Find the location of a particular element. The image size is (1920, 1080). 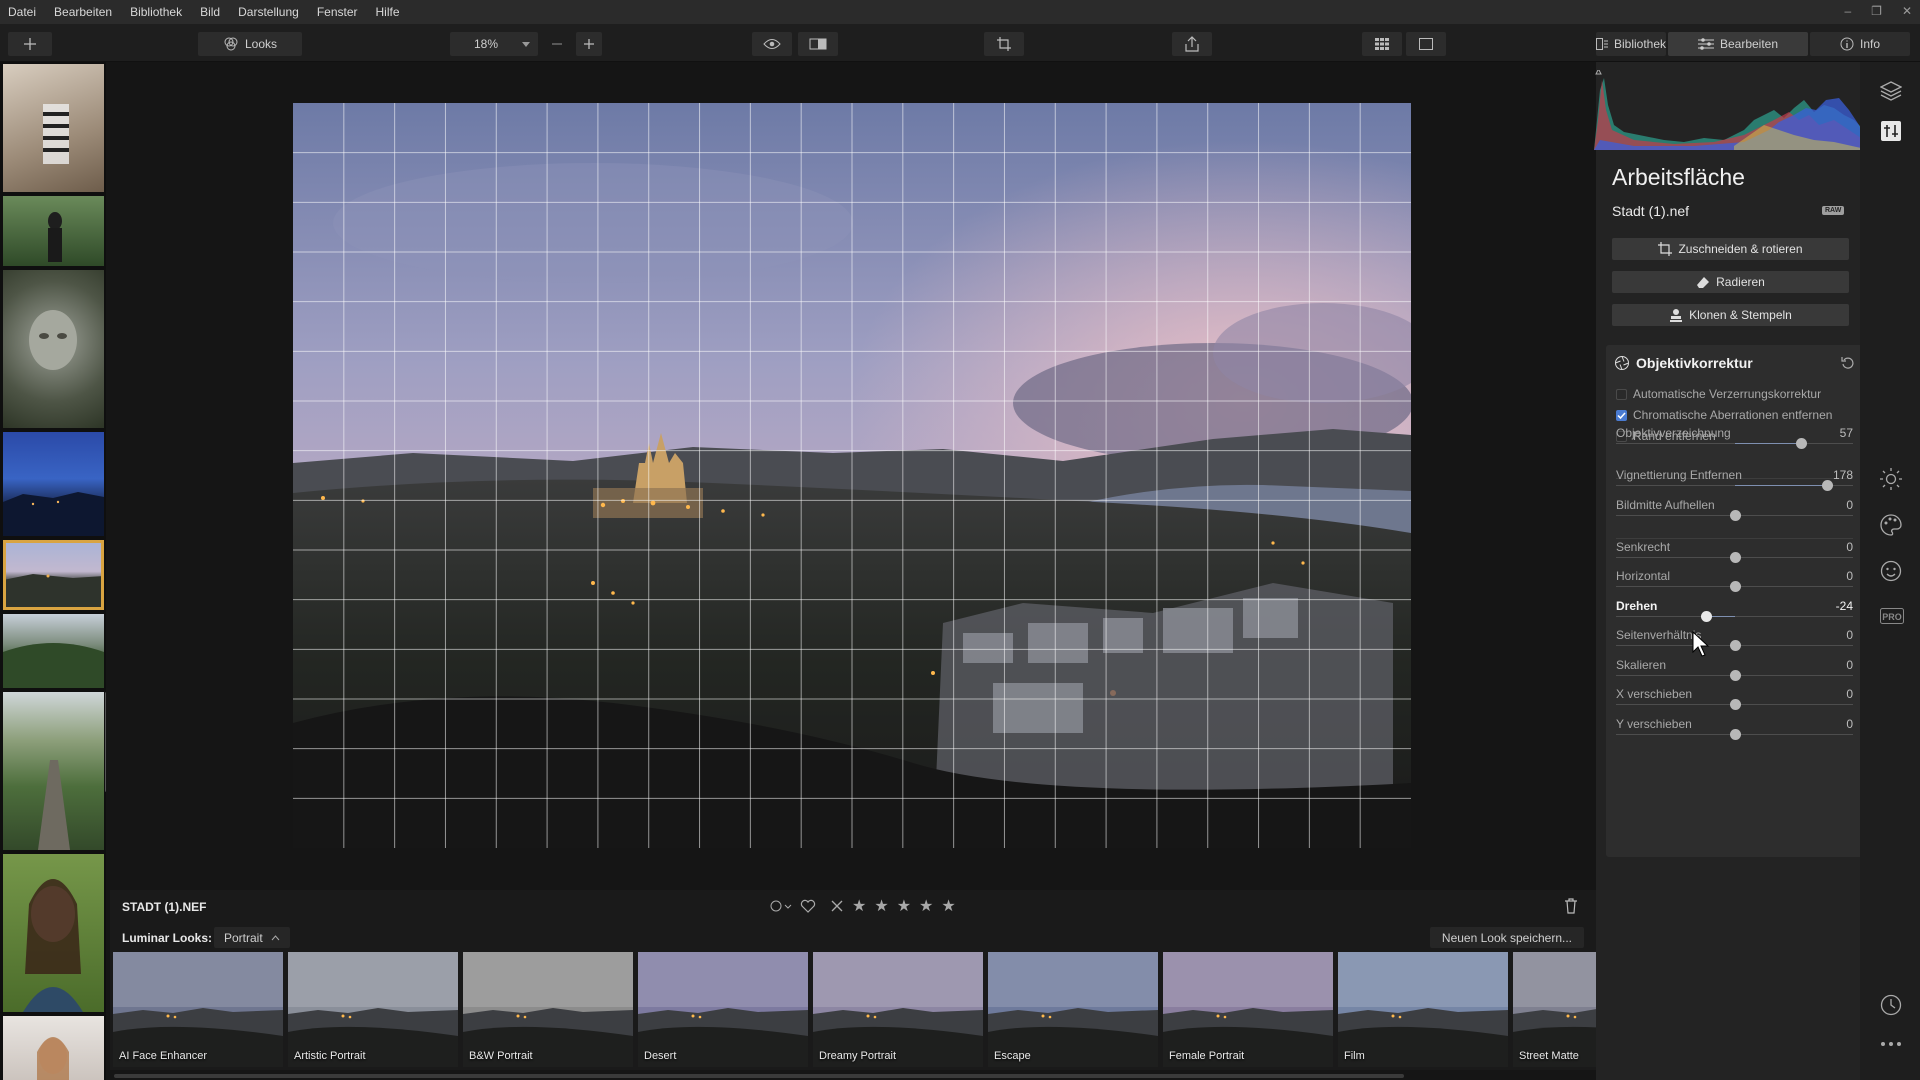

look-card: B&W Portrait is located at coordinates (548, 1009).